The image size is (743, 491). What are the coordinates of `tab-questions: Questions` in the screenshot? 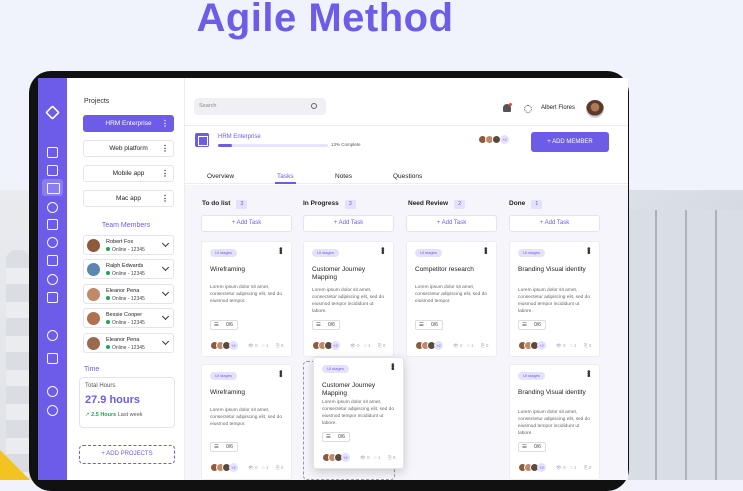 It's located at (407, 176).